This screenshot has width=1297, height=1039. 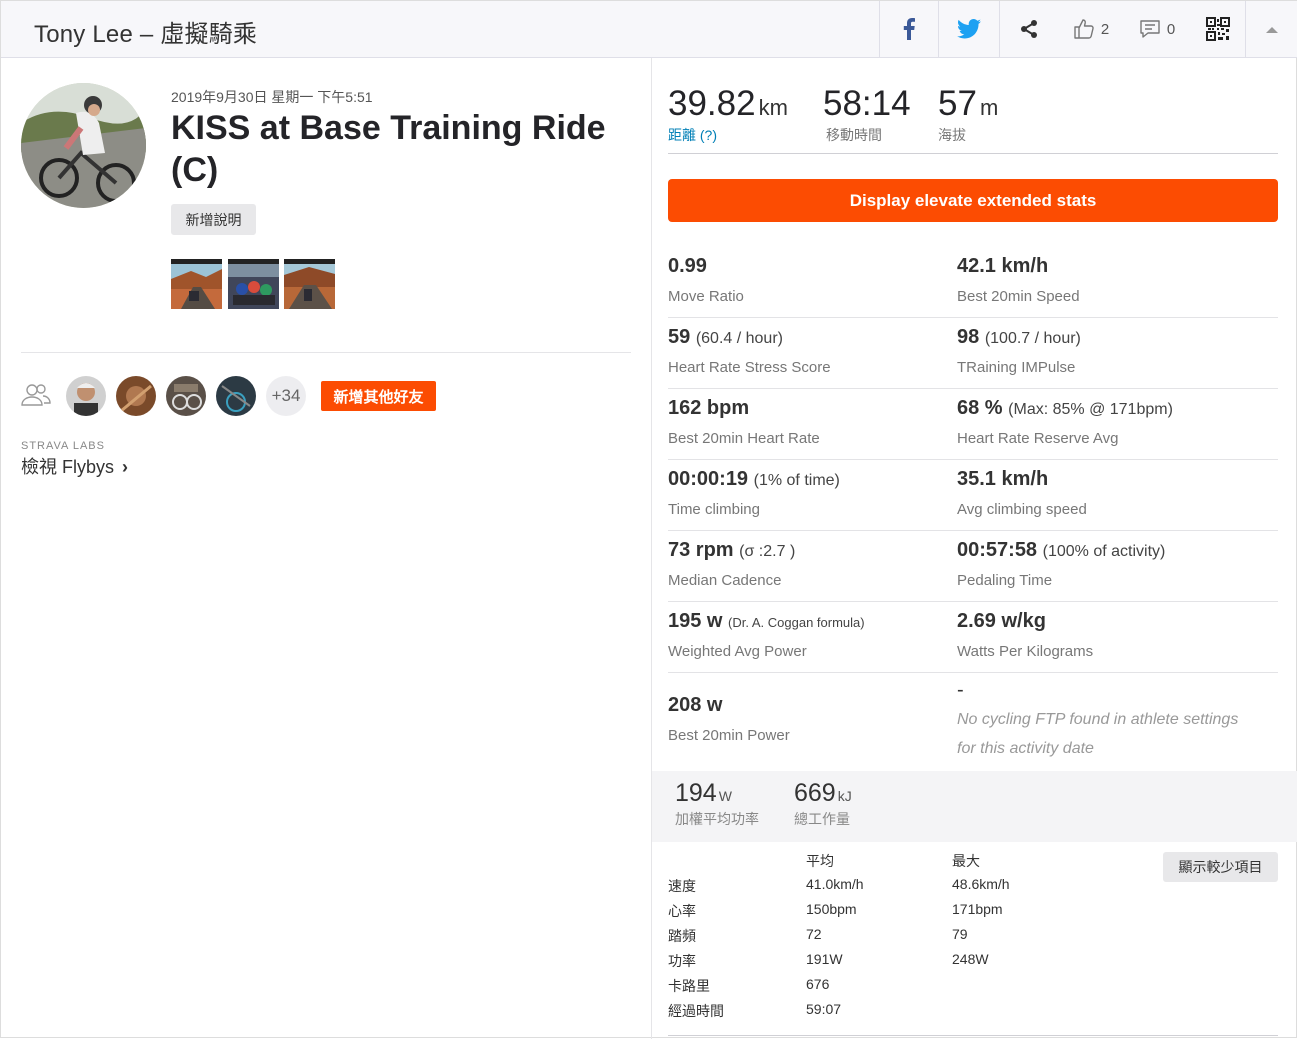 I want to click on activity-title: KISS at Base Training Ride (C), so click(x=388, y=149).